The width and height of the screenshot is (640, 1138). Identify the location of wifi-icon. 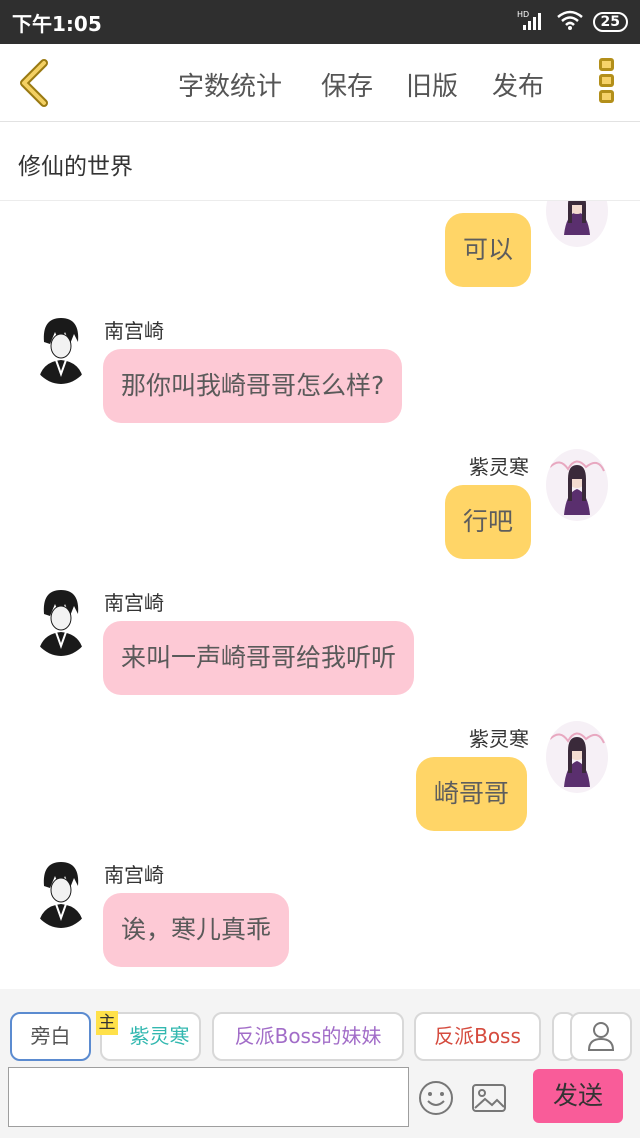
(569, 22).